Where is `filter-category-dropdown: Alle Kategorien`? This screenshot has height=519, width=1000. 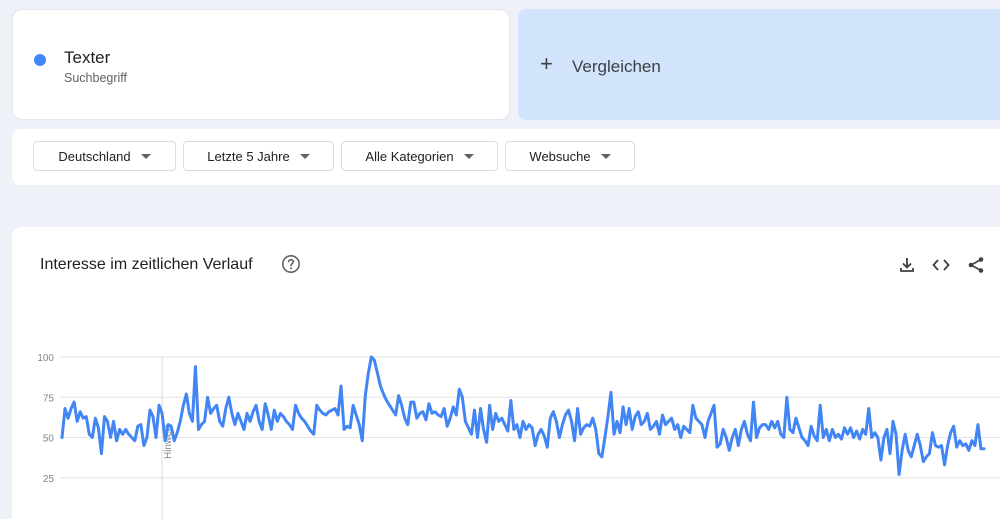
filter-category-dropdown: Alle Kategorien is located at coordinates (419, 156).